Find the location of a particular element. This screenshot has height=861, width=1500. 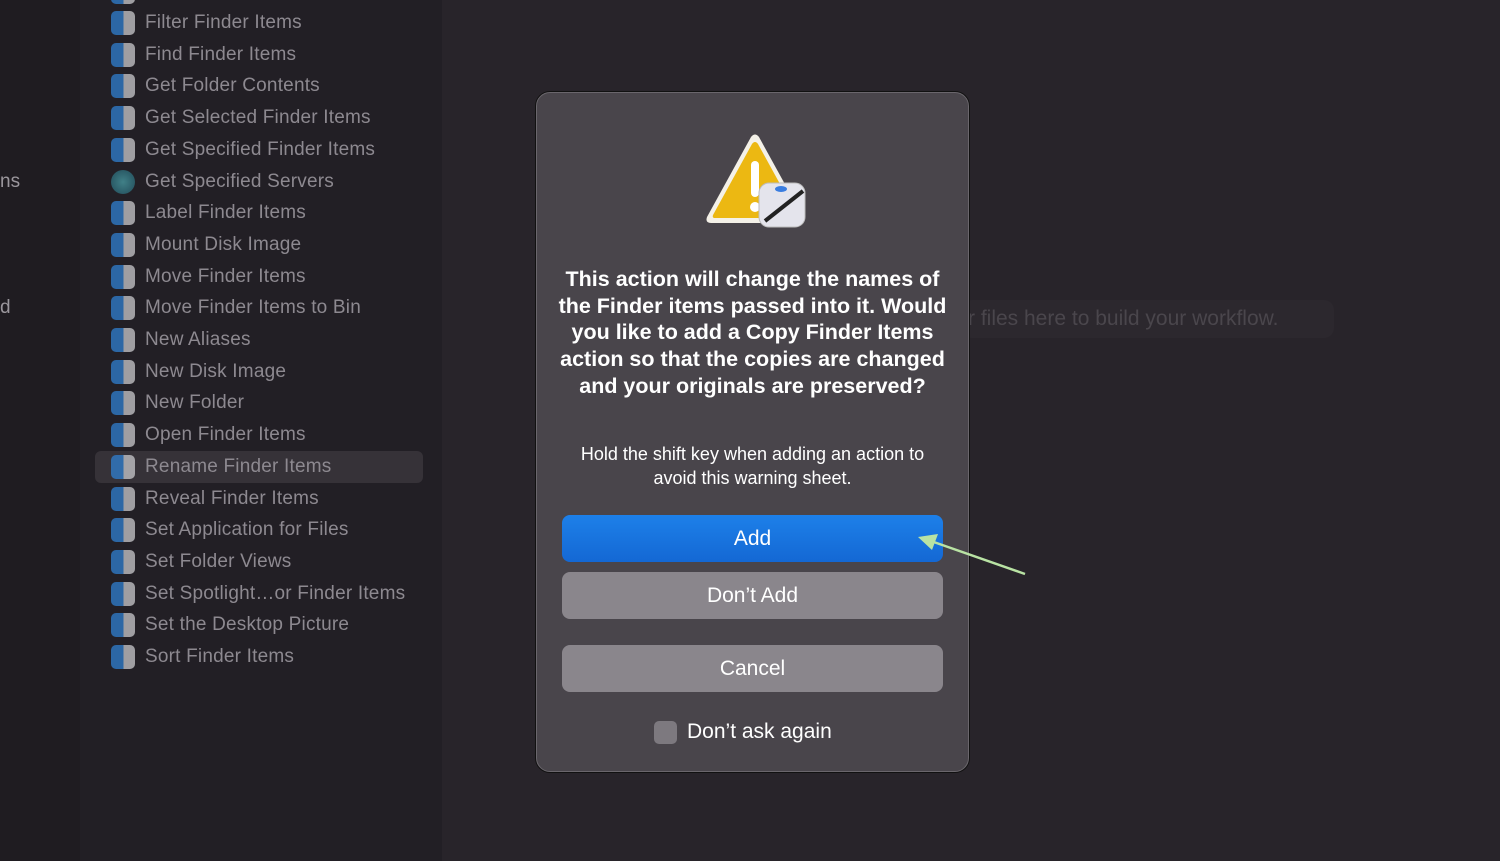

sidebar-item-label: Move Finder Items to Bin is located at coordinates (253, 308).